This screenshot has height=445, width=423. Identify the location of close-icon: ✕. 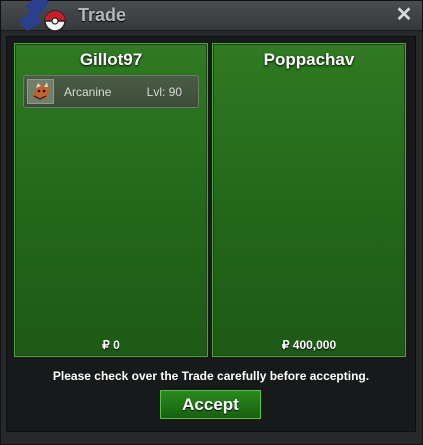
(404, 15).